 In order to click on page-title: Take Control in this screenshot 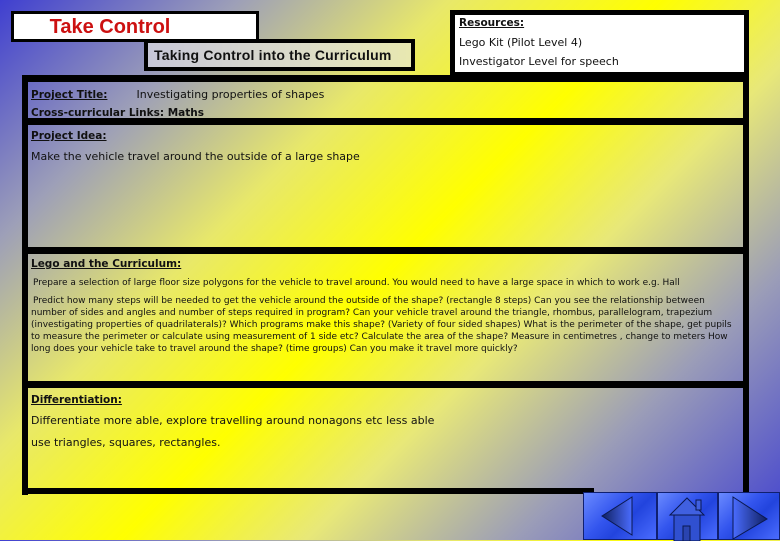, I will do `click(110, 27)`.